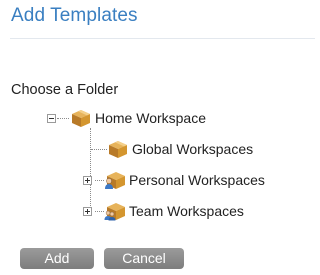  I want to click on dialog-title: Add Templates, so click(74, 15).